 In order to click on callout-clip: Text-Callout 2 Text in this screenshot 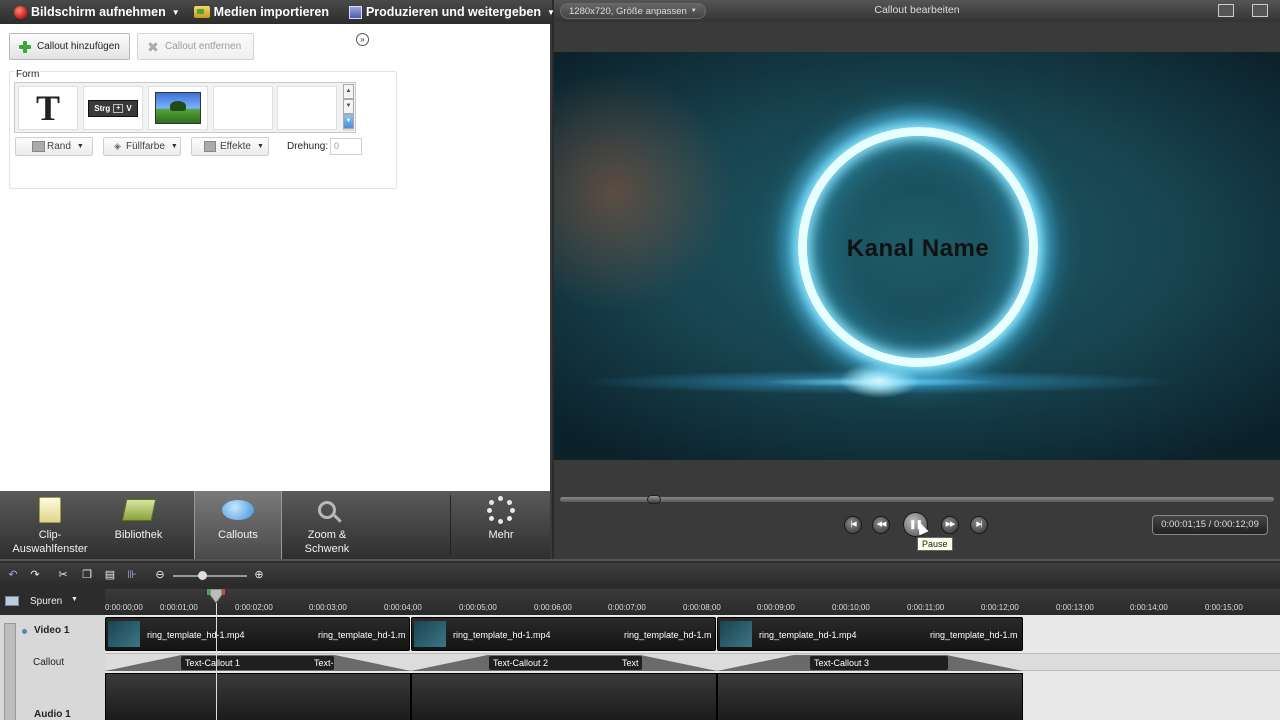, I will do `click(565, 663)`.